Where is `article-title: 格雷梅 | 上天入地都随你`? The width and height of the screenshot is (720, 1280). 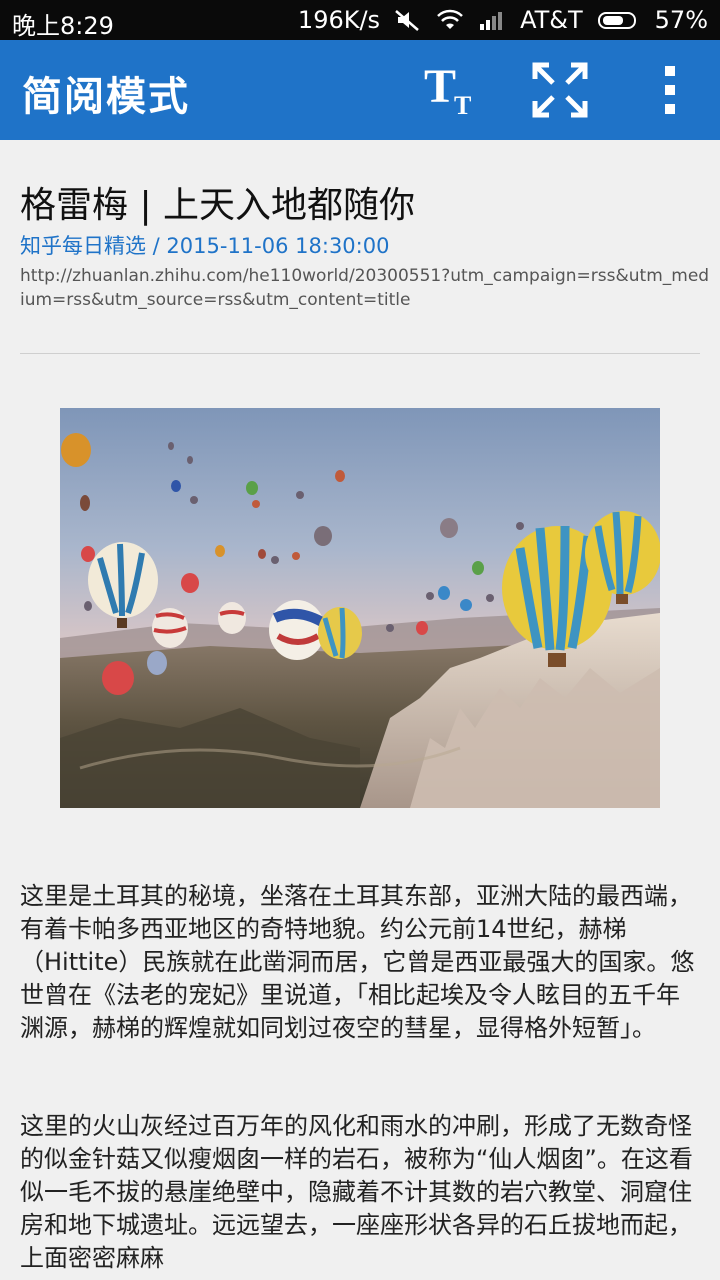
article-title: 格雷梅 | 上天入地都随你 is located at coordinates (218, 205).